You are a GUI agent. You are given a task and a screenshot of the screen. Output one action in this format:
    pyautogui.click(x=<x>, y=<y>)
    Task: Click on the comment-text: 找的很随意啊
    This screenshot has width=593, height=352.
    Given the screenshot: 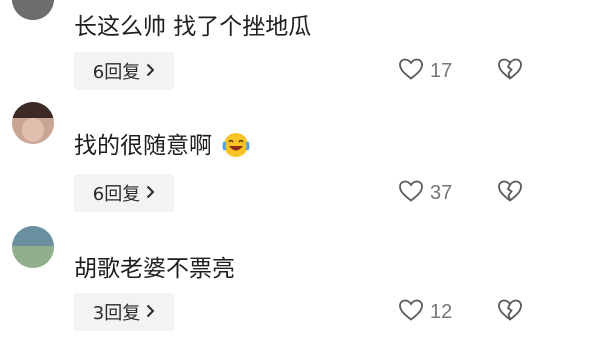 What is the action you would take?
    pyautogui.click(x=162, y=146)
    